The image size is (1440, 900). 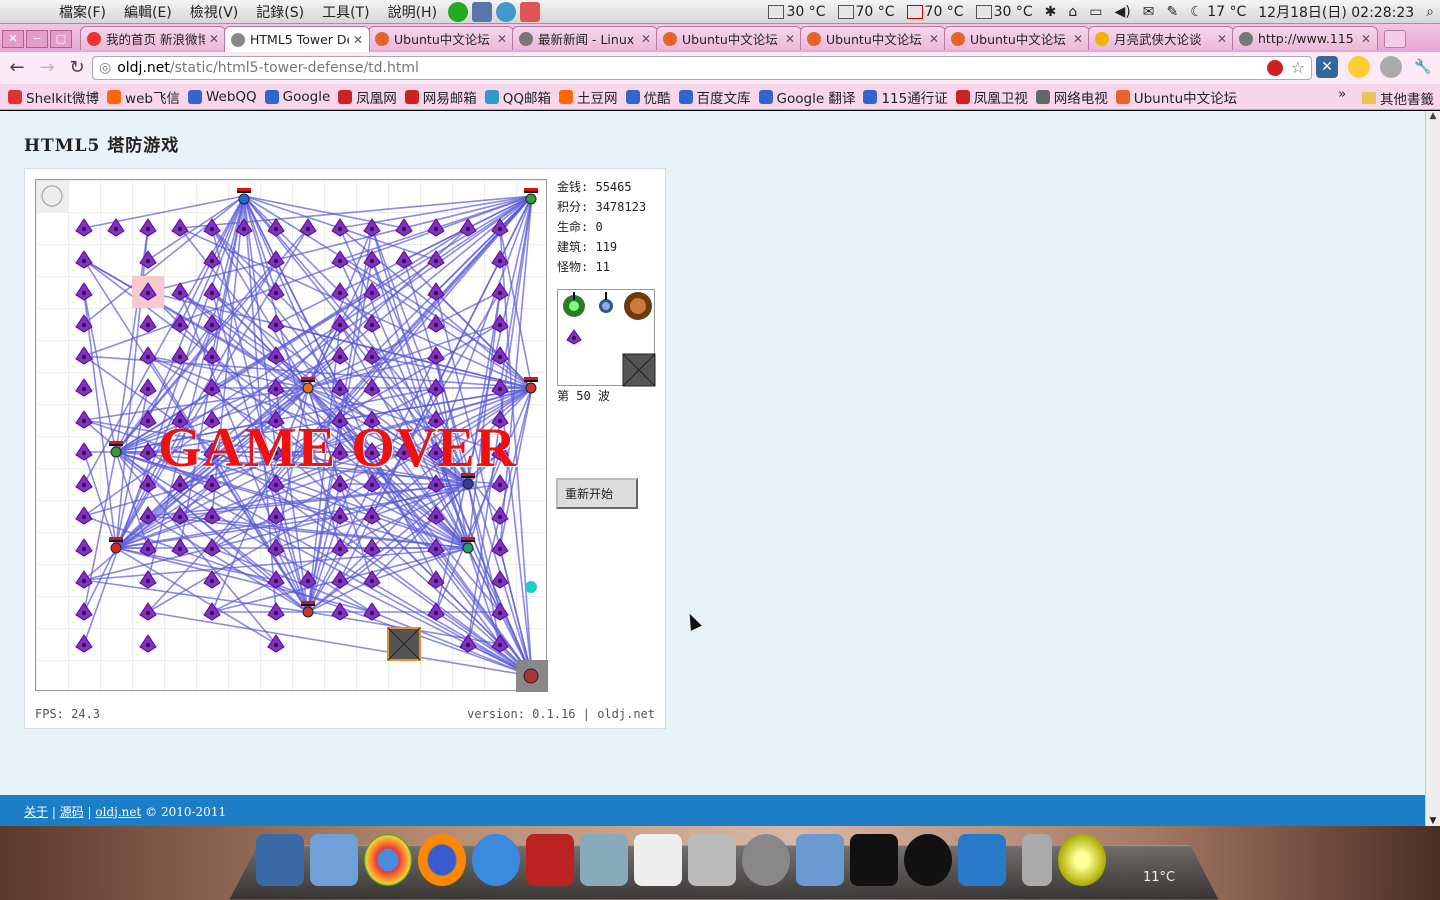 What do you see at coordinates (873, 38) in the screenshot?
I see `tab-5: Ubuntu中文论坛 ✕` at bounding box center [873, 38].